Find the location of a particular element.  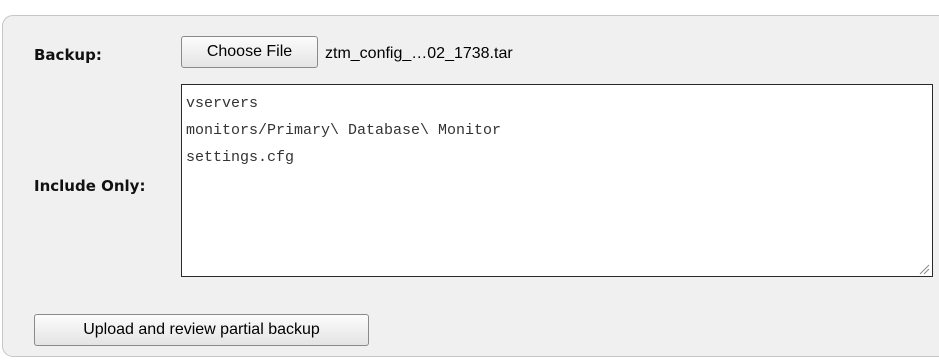

choose-file-button: Choose File is located at coordinates (249, 52).